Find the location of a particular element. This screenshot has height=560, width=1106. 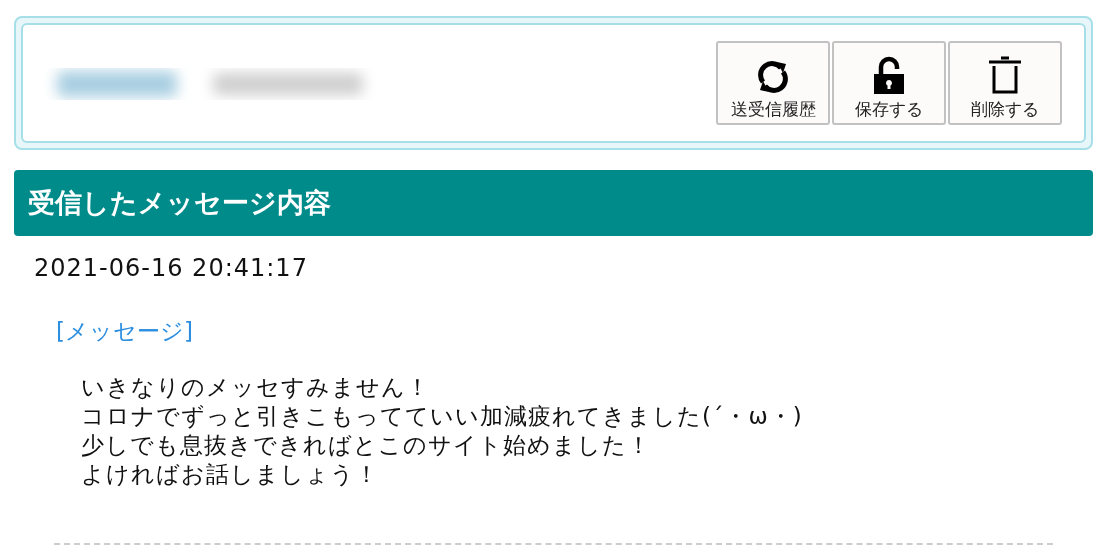

save-button: 保存する is located at coordinates (889, 83).